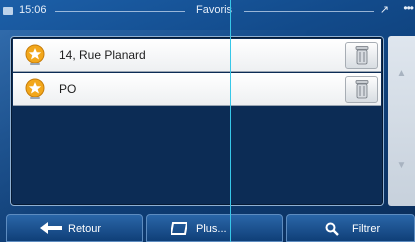 This screenshot has height=242, width=415. Describe the element at coordinates (51, 228) in the screenshot. I see `arrow-left-icon` at that location.